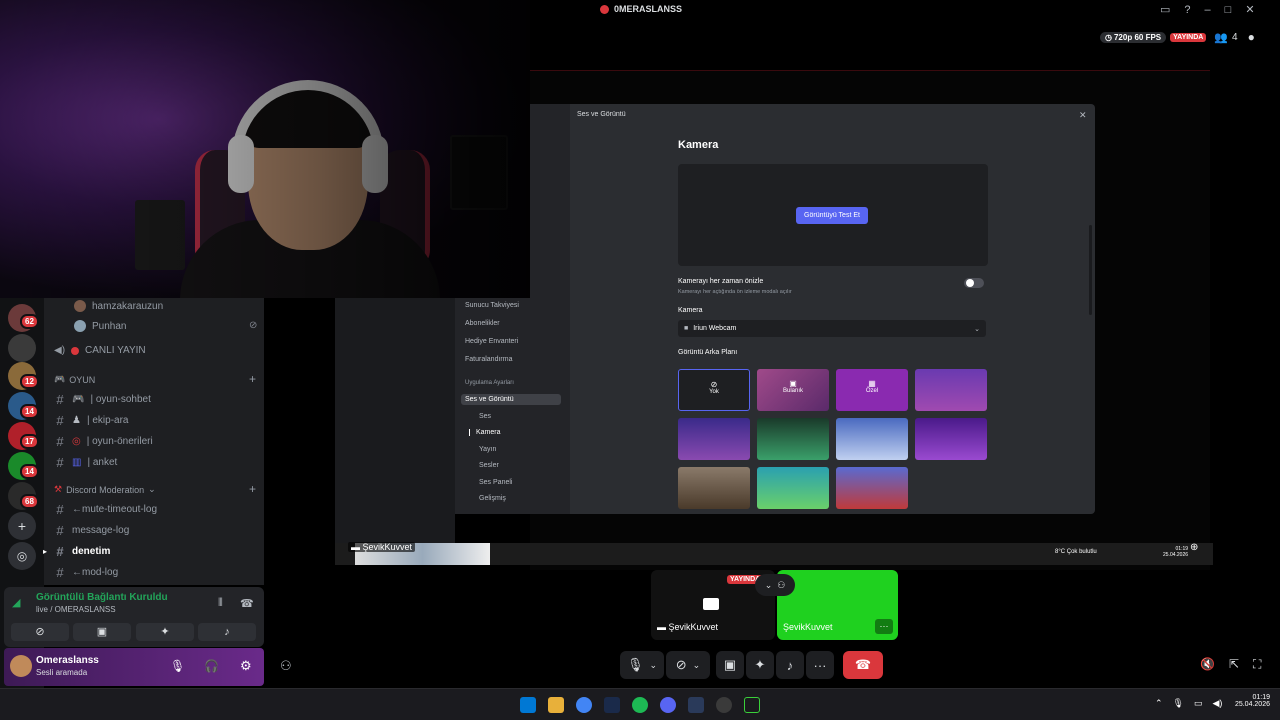 Image resolution: width=1280 pixels, height=720 pixels. I want to click on side-item-1: Abonelikler, so click(482, 323).